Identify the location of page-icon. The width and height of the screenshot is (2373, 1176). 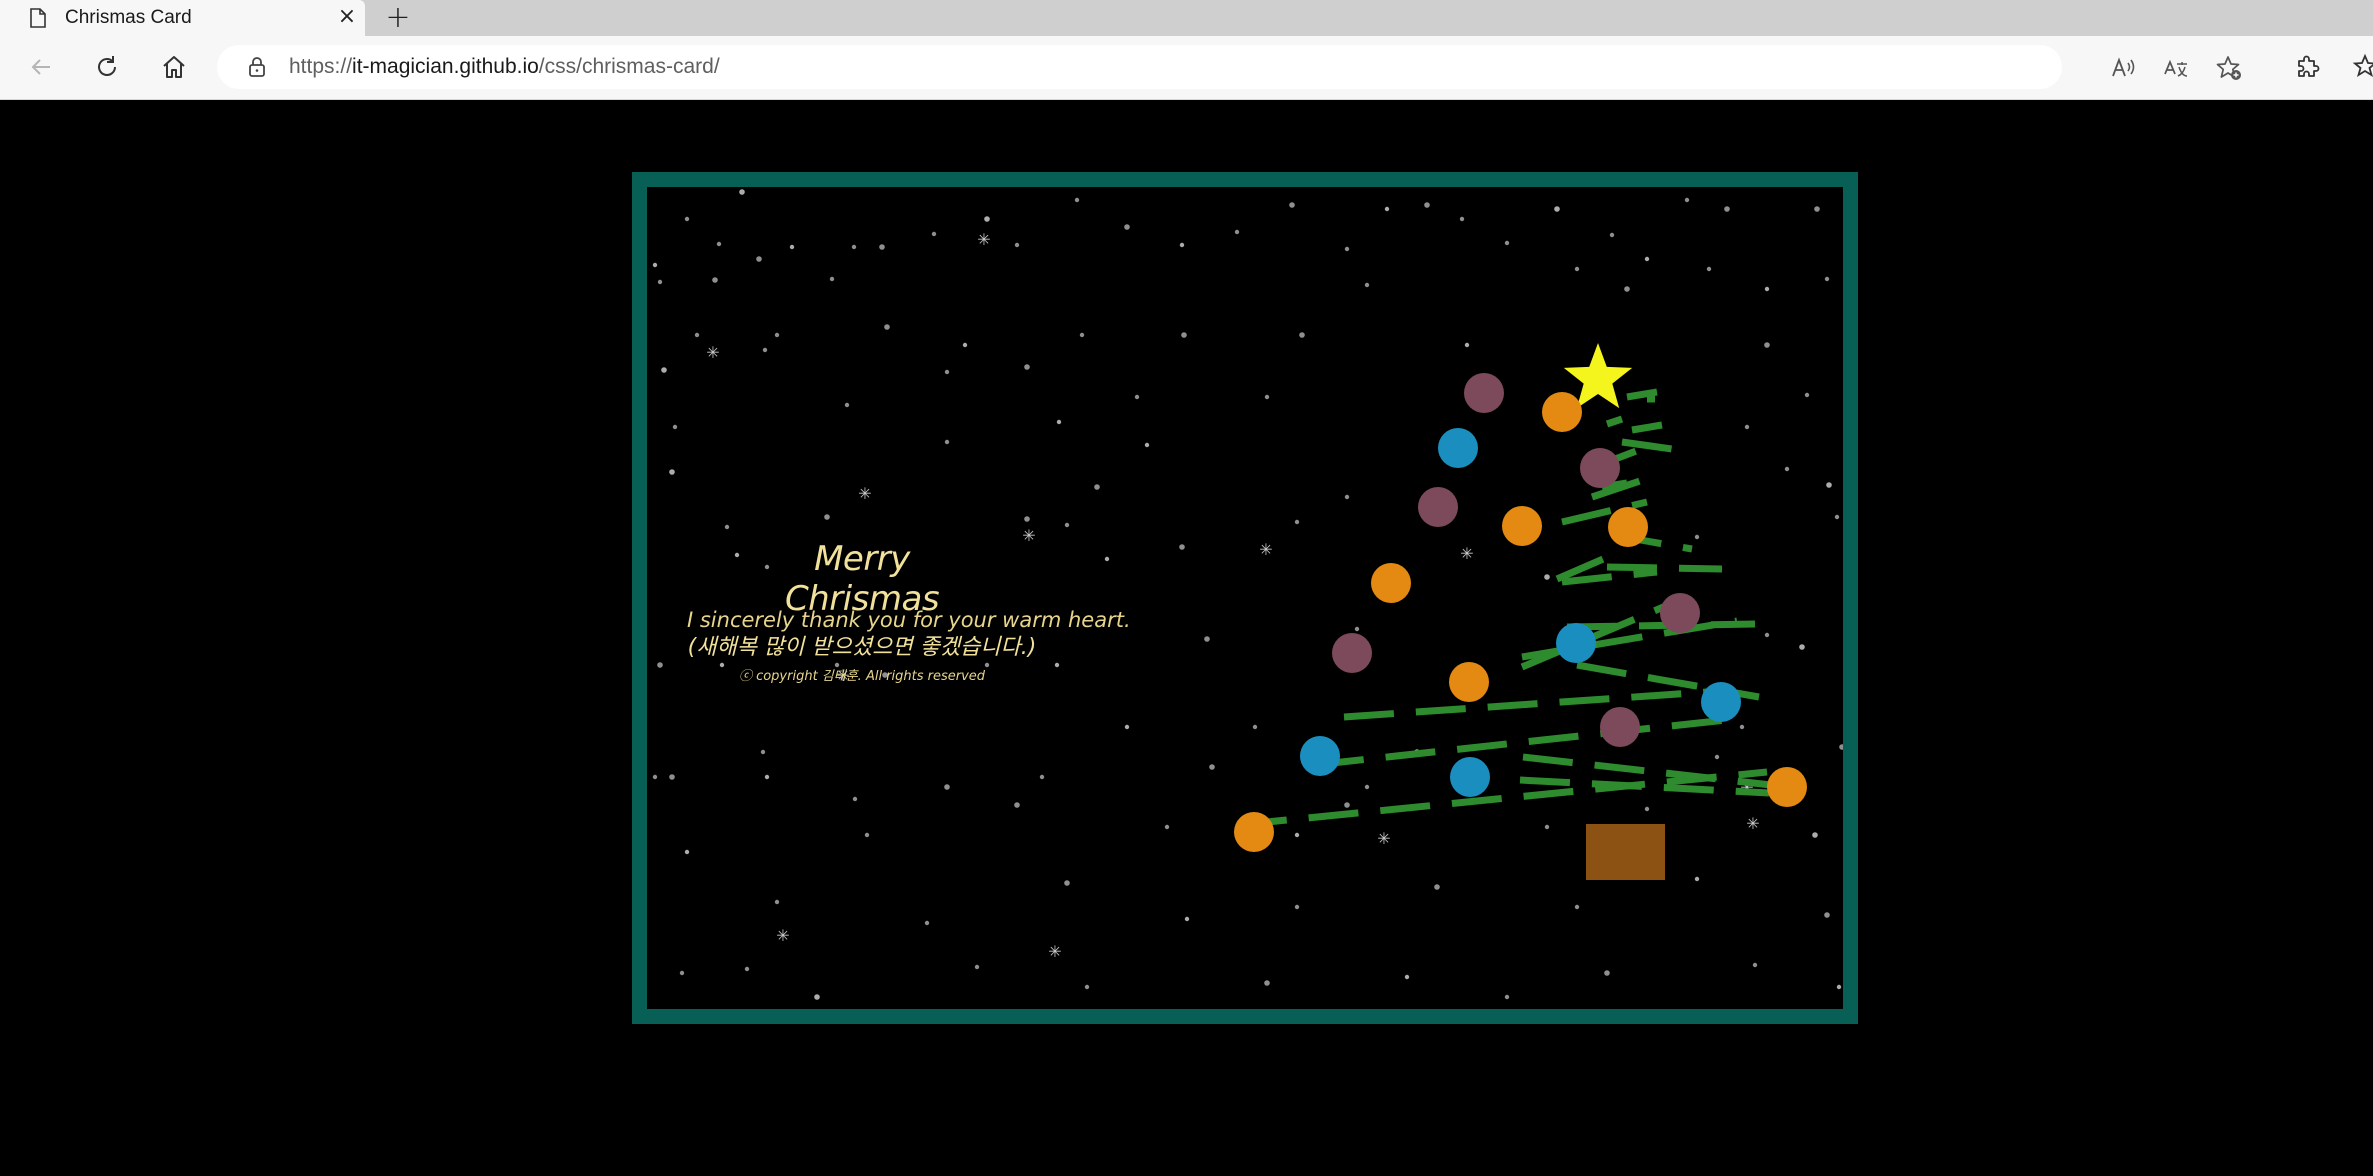
(38, 18).